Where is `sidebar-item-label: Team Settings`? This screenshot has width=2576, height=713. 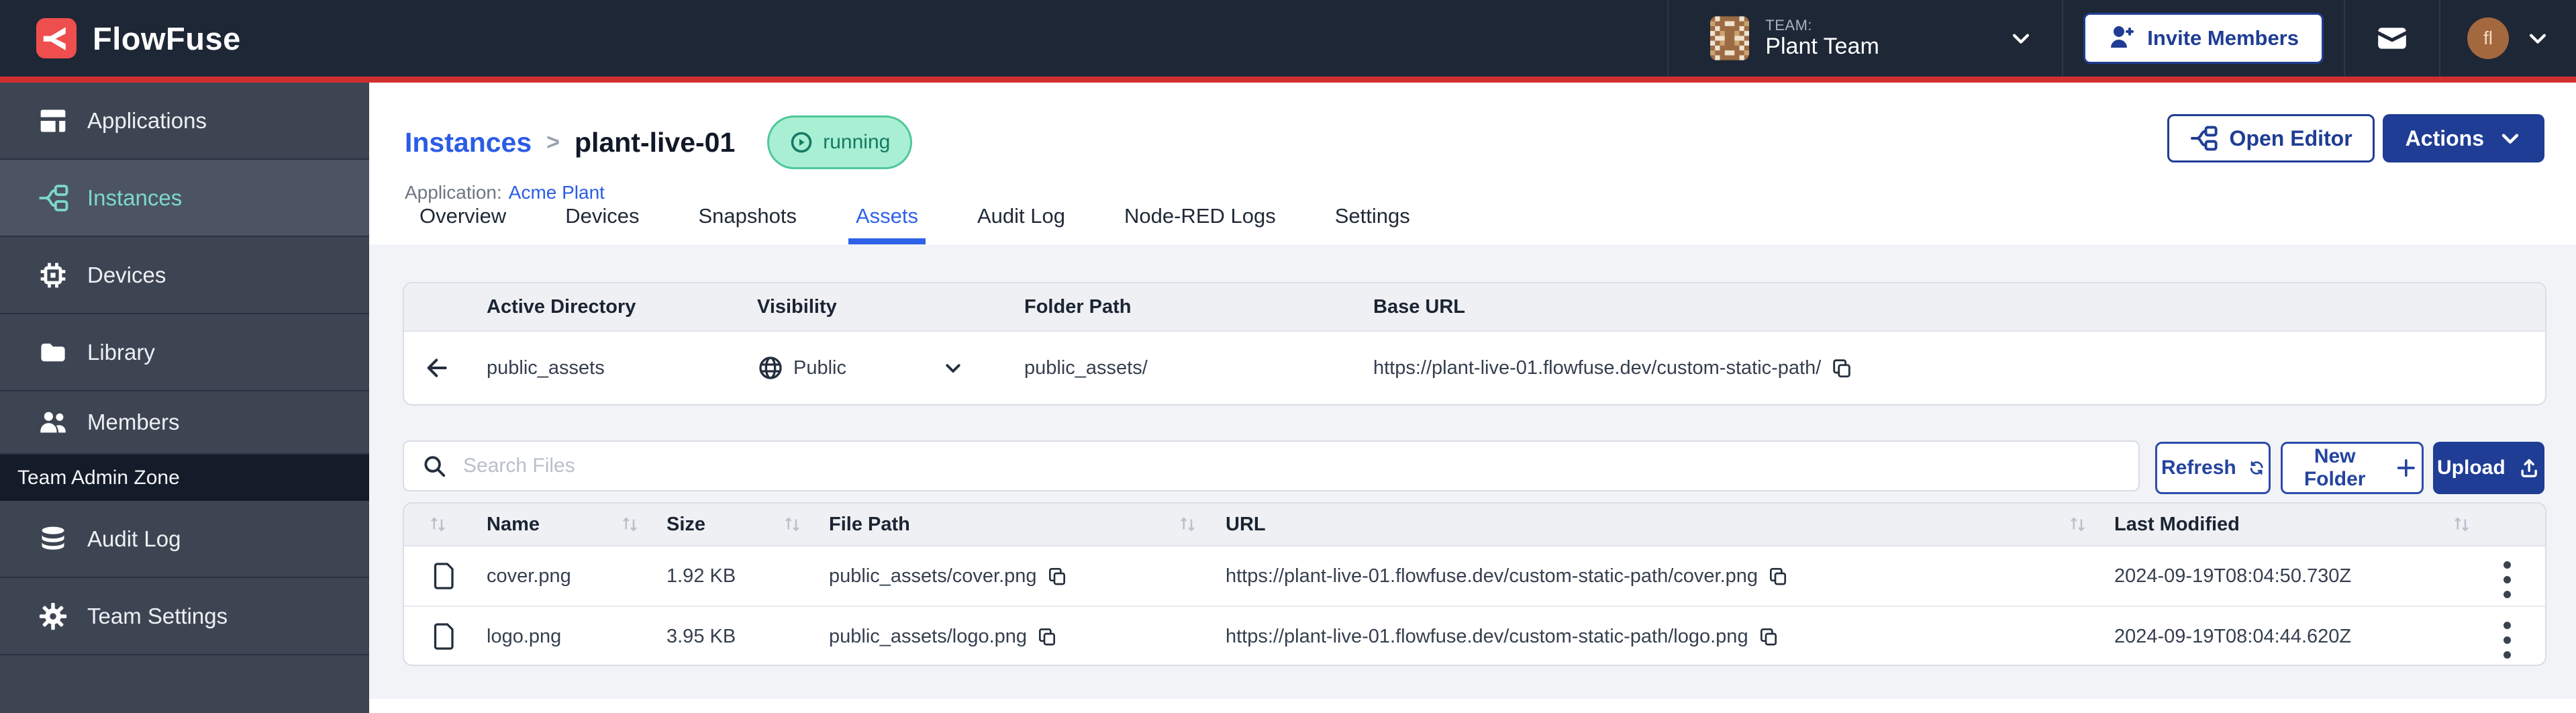
sidebar-item-label: Team Settings is located at coordinates (157, 615).